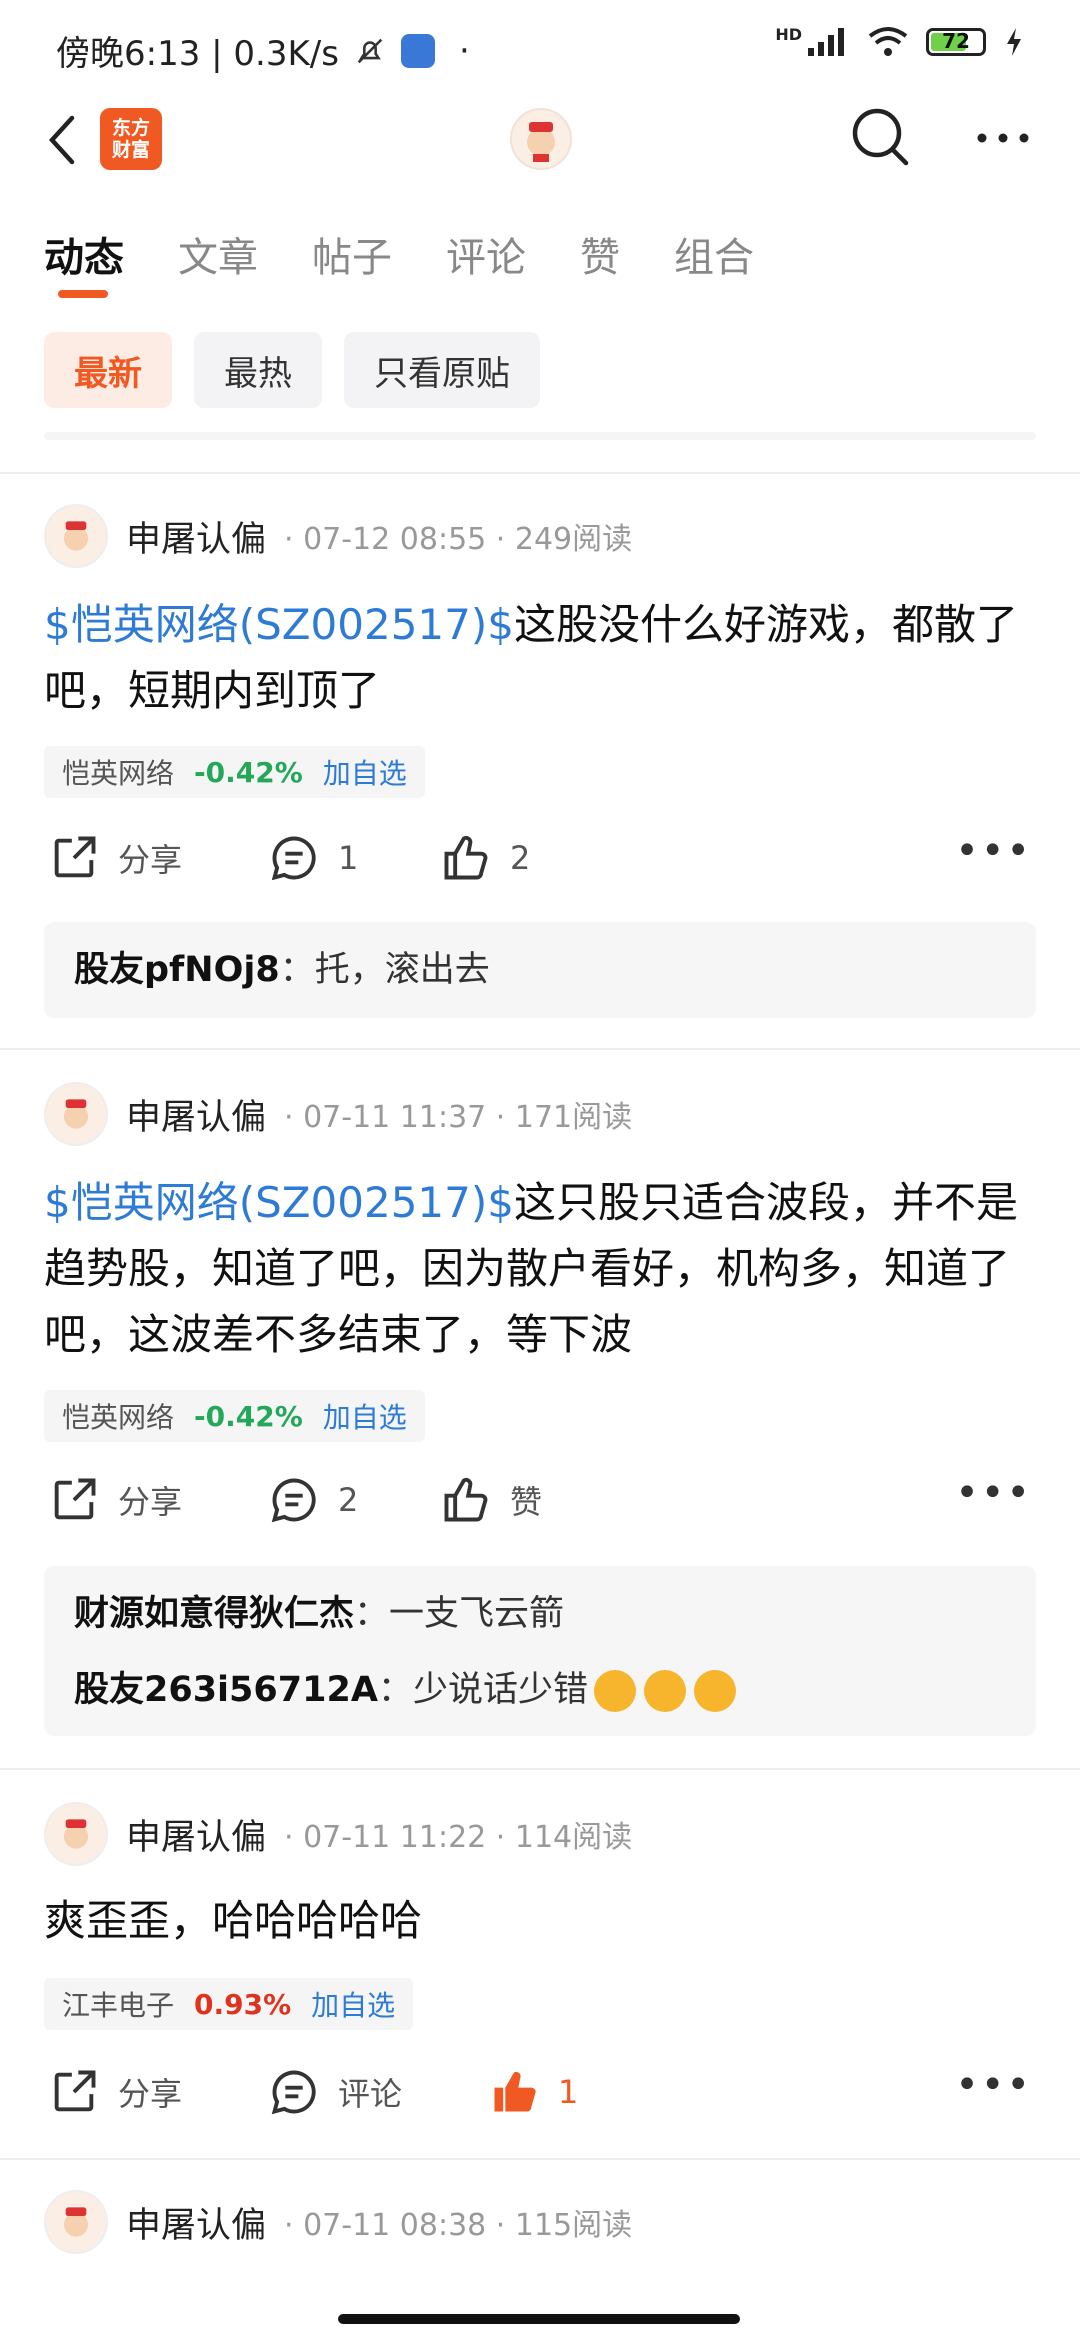 The width and height of the screenshot is (1080, 2340). Describe the element at coordinates (118, 2005) in the screenshot. I see `stock-name: 江丰电子` at that location.